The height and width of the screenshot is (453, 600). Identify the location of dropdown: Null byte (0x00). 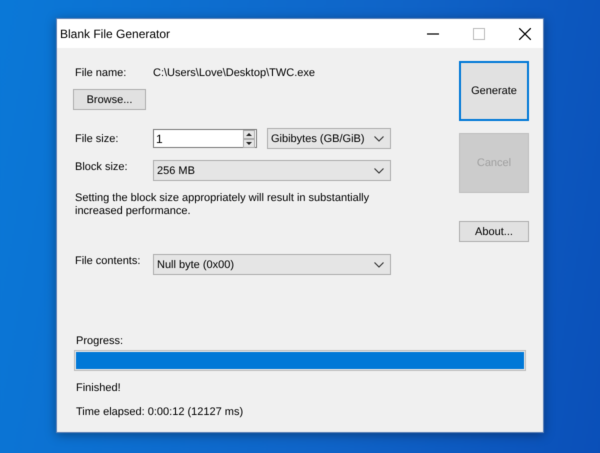
(272, 264).